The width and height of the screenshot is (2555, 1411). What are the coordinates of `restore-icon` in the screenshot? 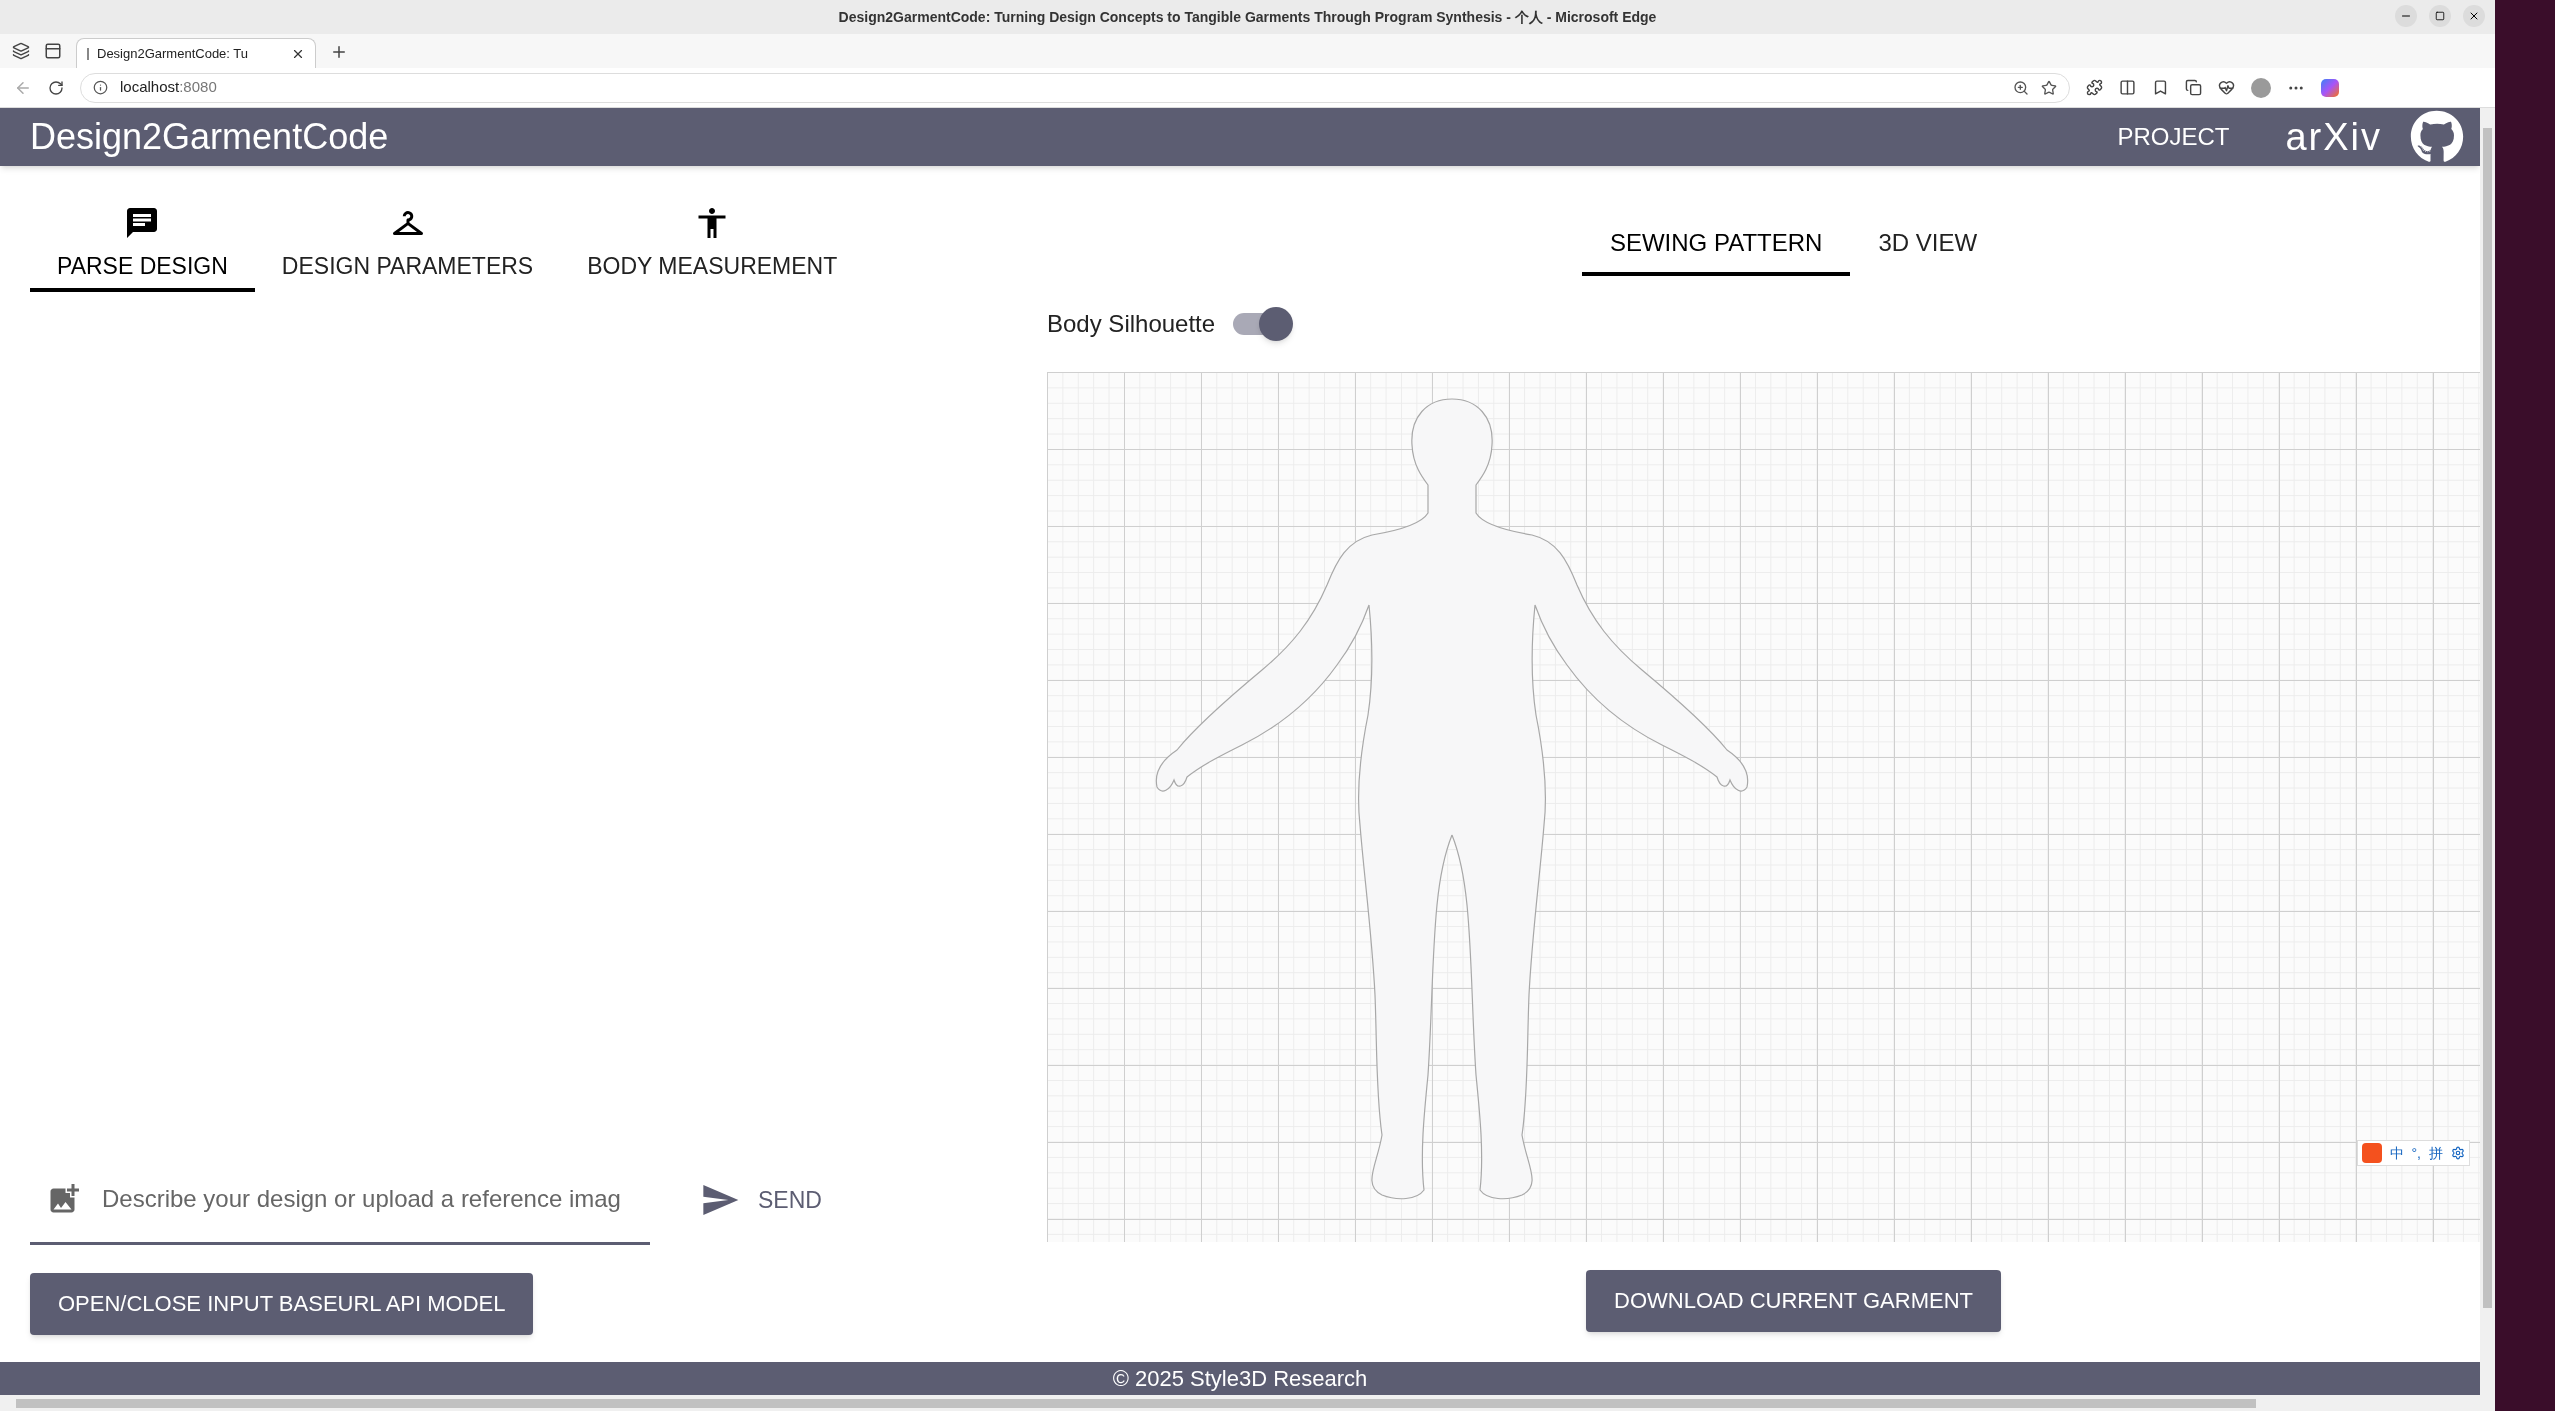 It's located at (2440, 16).